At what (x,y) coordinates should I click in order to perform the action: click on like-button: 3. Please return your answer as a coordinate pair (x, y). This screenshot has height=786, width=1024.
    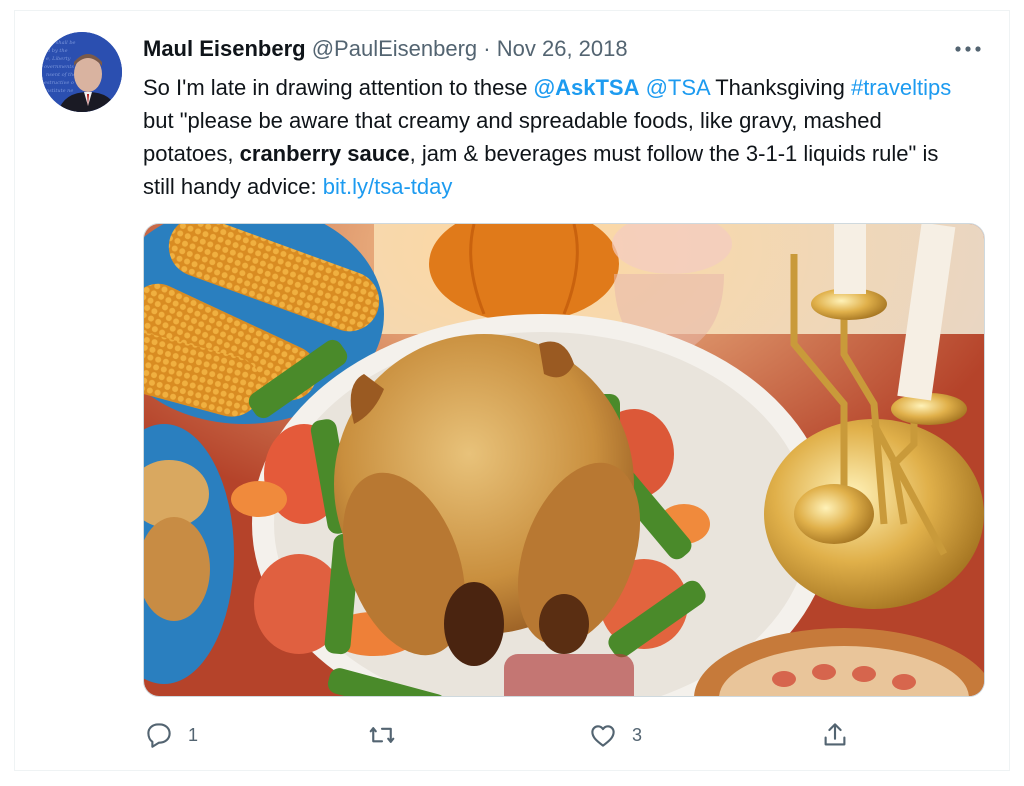
    Looking at the image, I should click on (615, 735).